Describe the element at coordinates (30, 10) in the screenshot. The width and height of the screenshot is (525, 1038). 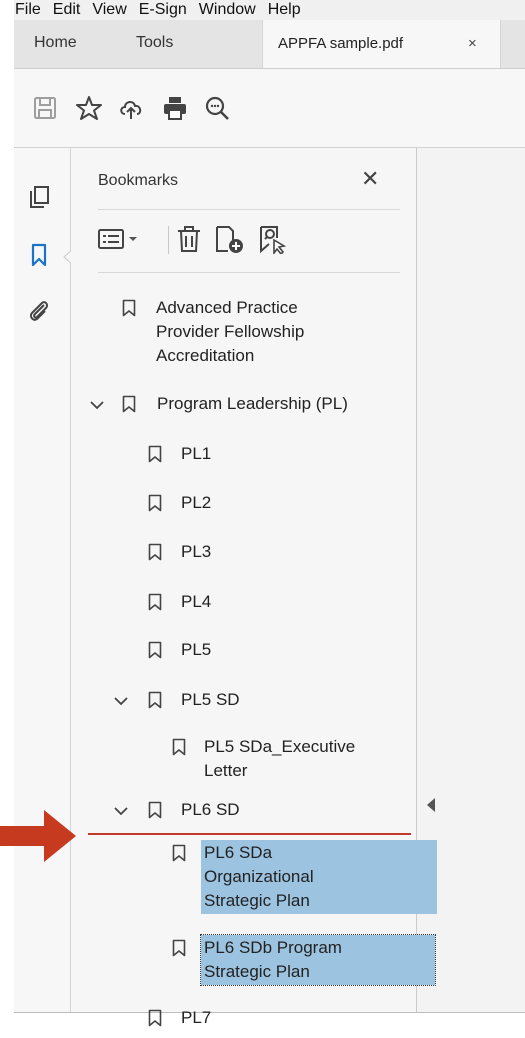
I see `menu-file: File` at that location.